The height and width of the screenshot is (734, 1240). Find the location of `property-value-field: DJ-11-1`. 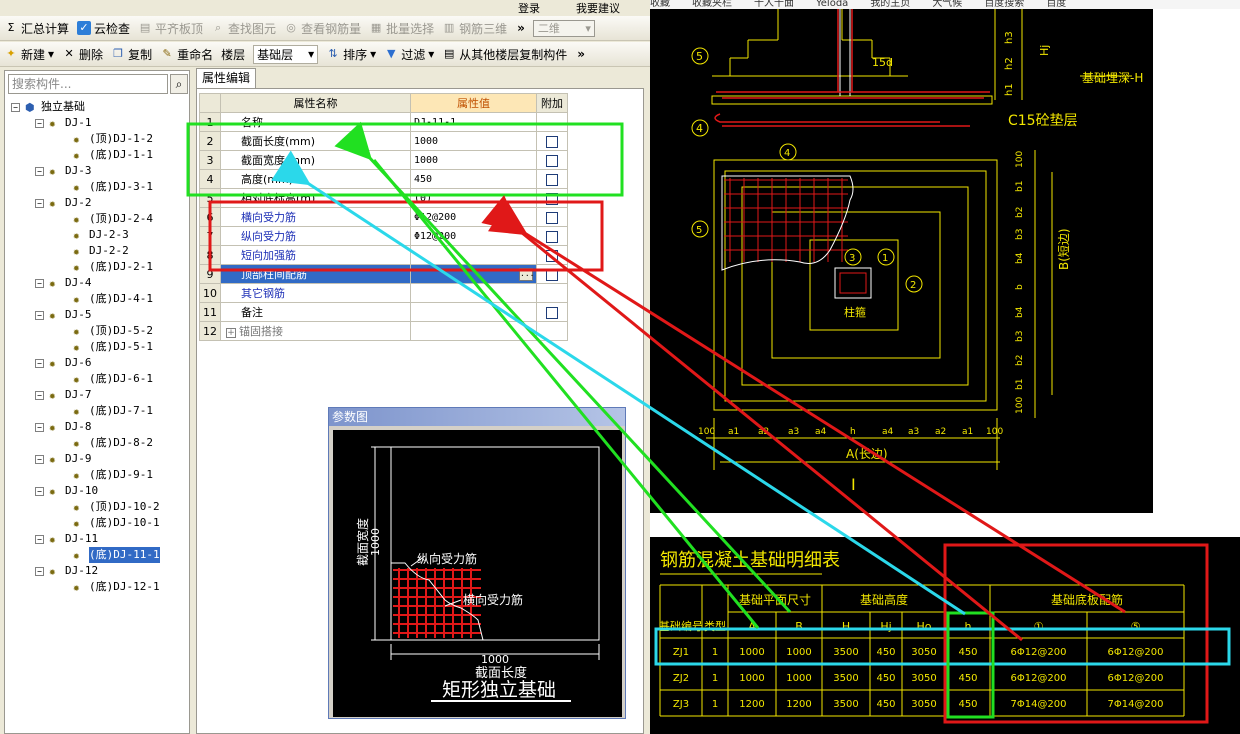

property-value-field: DJ-11-1 is located at coordinates (473, 122).